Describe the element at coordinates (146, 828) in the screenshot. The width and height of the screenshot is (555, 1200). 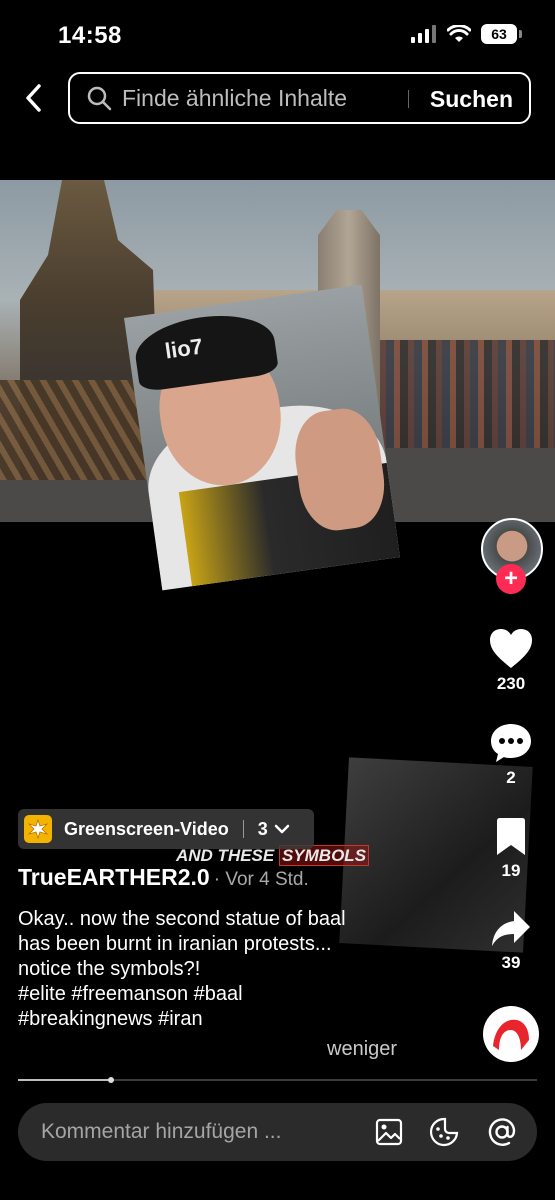
I see `greenscreen-label: Greenscreen-Video` at that location.